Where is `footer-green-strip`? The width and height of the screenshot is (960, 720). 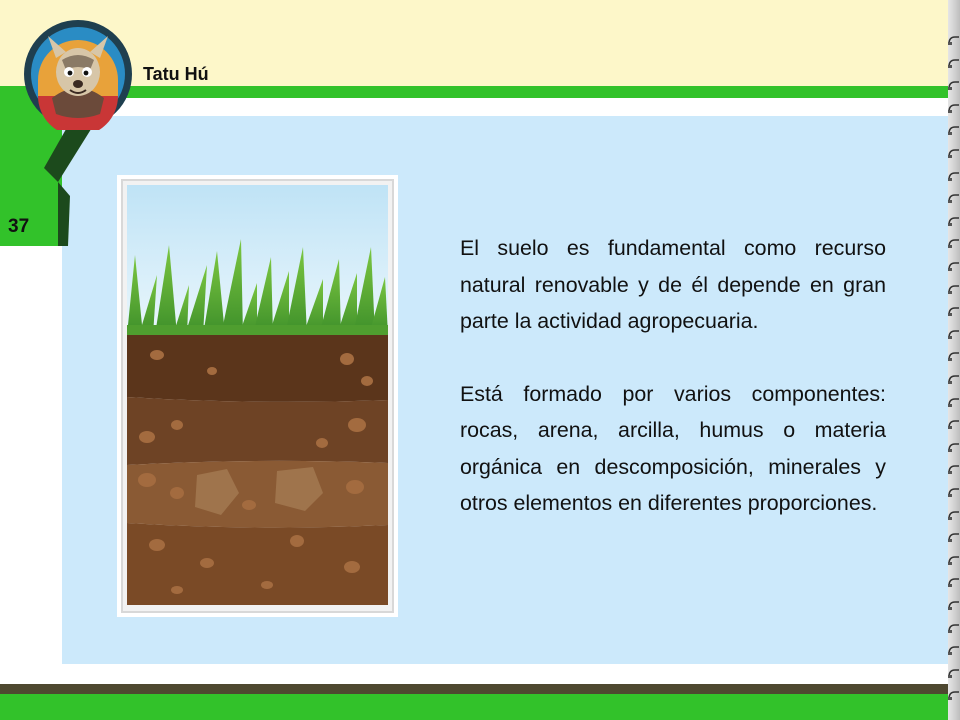 footer-green-strip is located at coordinates (475, 707).